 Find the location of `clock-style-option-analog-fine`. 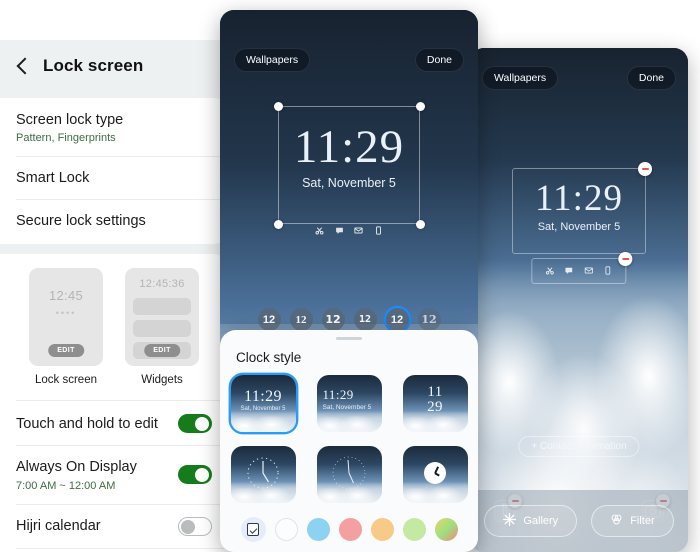

clock-style-option-analog-fine is located at coordinates (349, 474).